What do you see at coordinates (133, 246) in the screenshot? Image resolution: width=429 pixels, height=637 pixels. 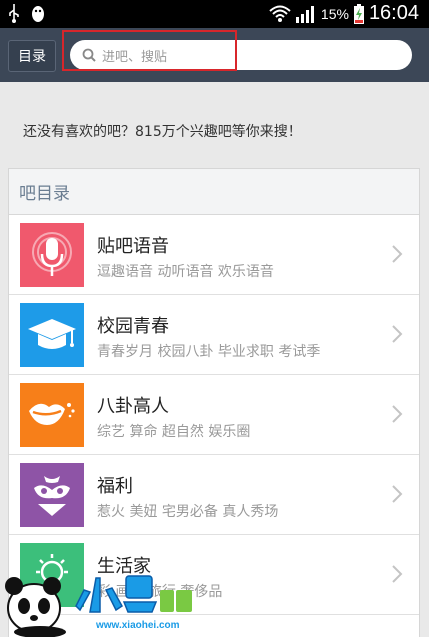 I see `catalog-item-title: 贴吧语音` at bounding box center [133, 246].